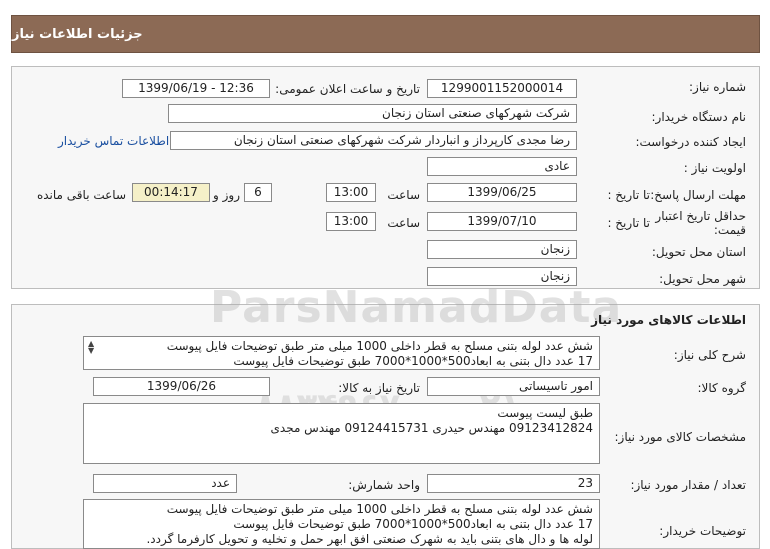 This screenshot has height=549, width=770. I want to click on buyer-org-label: نام دستگاه خریدار:, so click(699, 117).